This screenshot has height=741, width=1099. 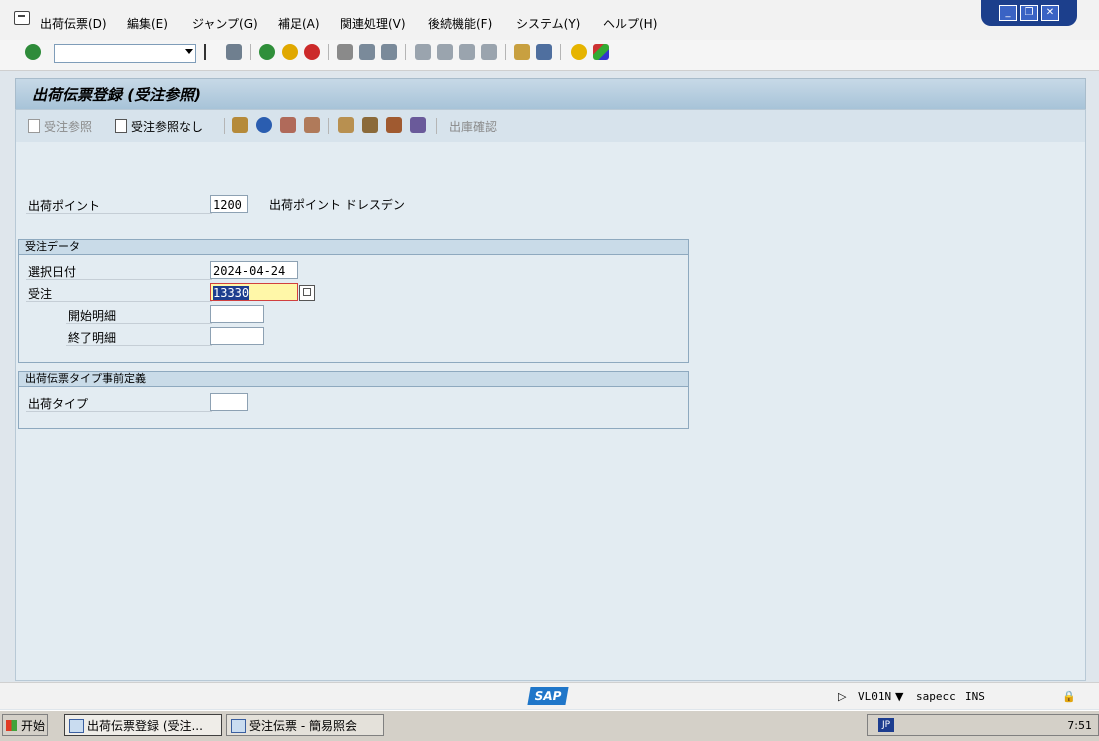 What do you see at coordinates (254, 270) in the screenshot?
I see `selection-date-field: 2024-04-24` at bounding box center [254, 270].